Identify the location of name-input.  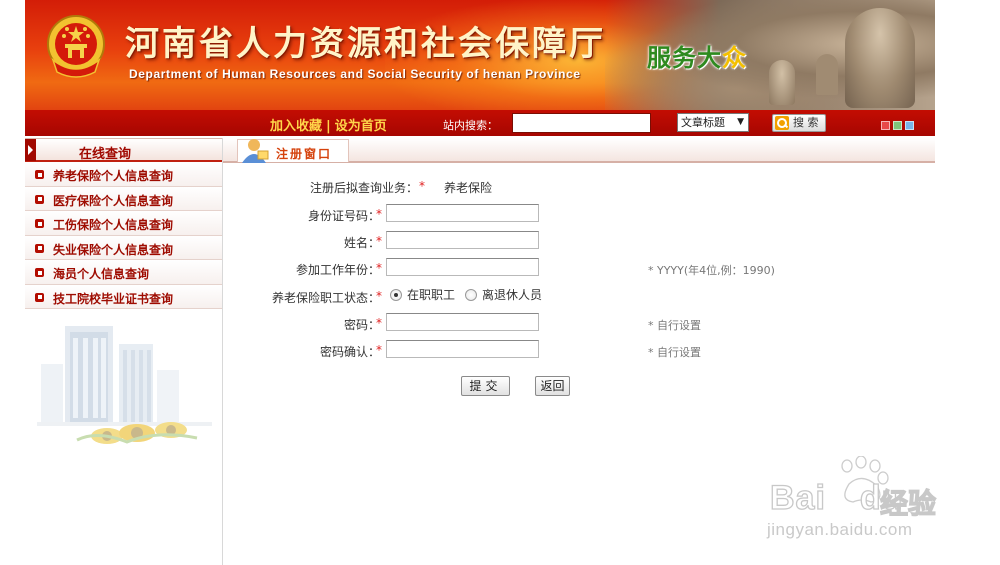
(462, 240).